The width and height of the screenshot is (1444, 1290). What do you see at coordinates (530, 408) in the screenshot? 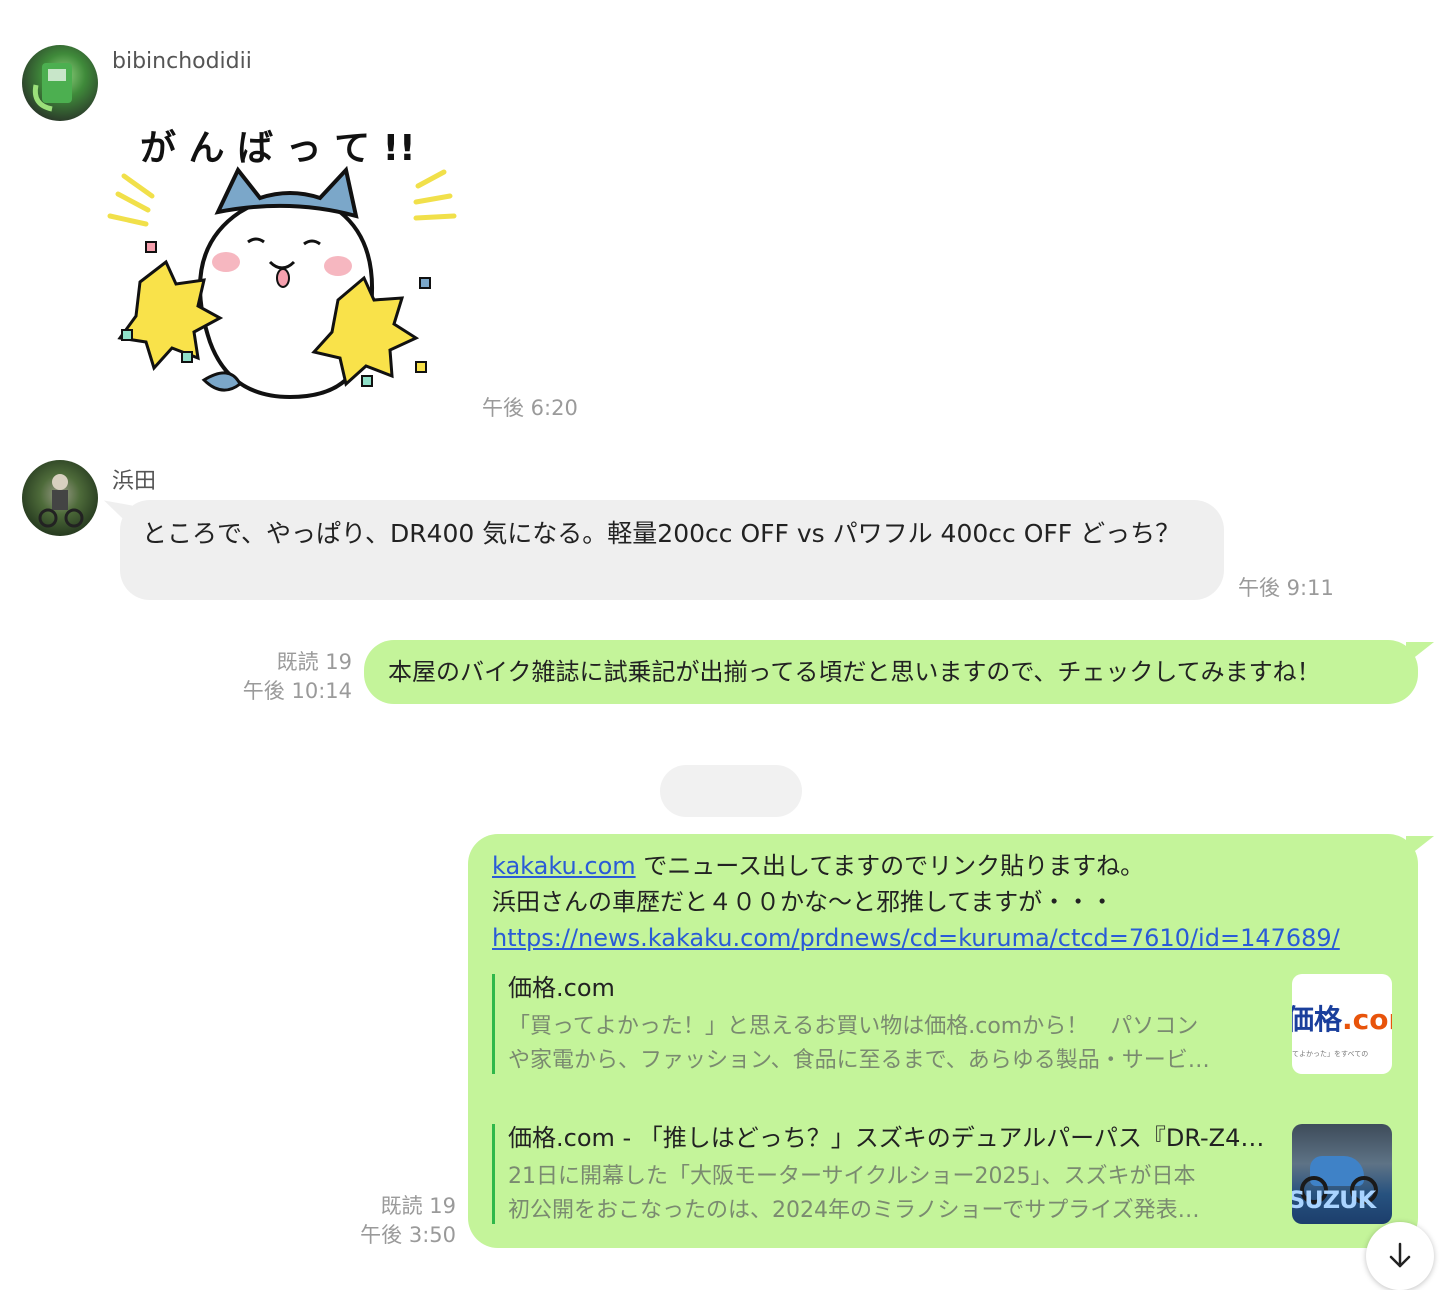
I see `message-time: 午後 6:20` at bounding box center [530, 408].